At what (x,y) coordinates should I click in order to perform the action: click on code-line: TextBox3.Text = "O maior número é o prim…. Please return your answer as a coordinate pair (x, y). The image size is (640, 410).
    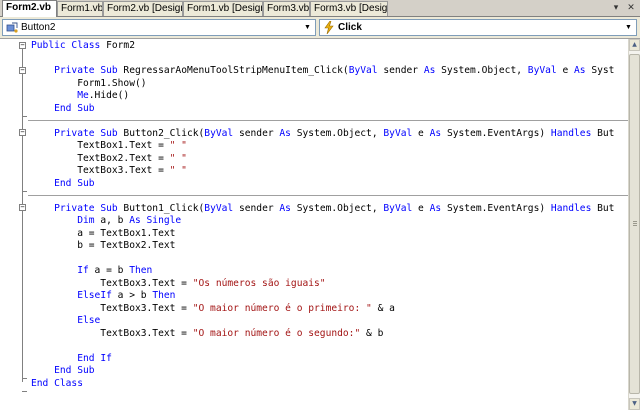
    Looking at the image, I should click on (213, 309).